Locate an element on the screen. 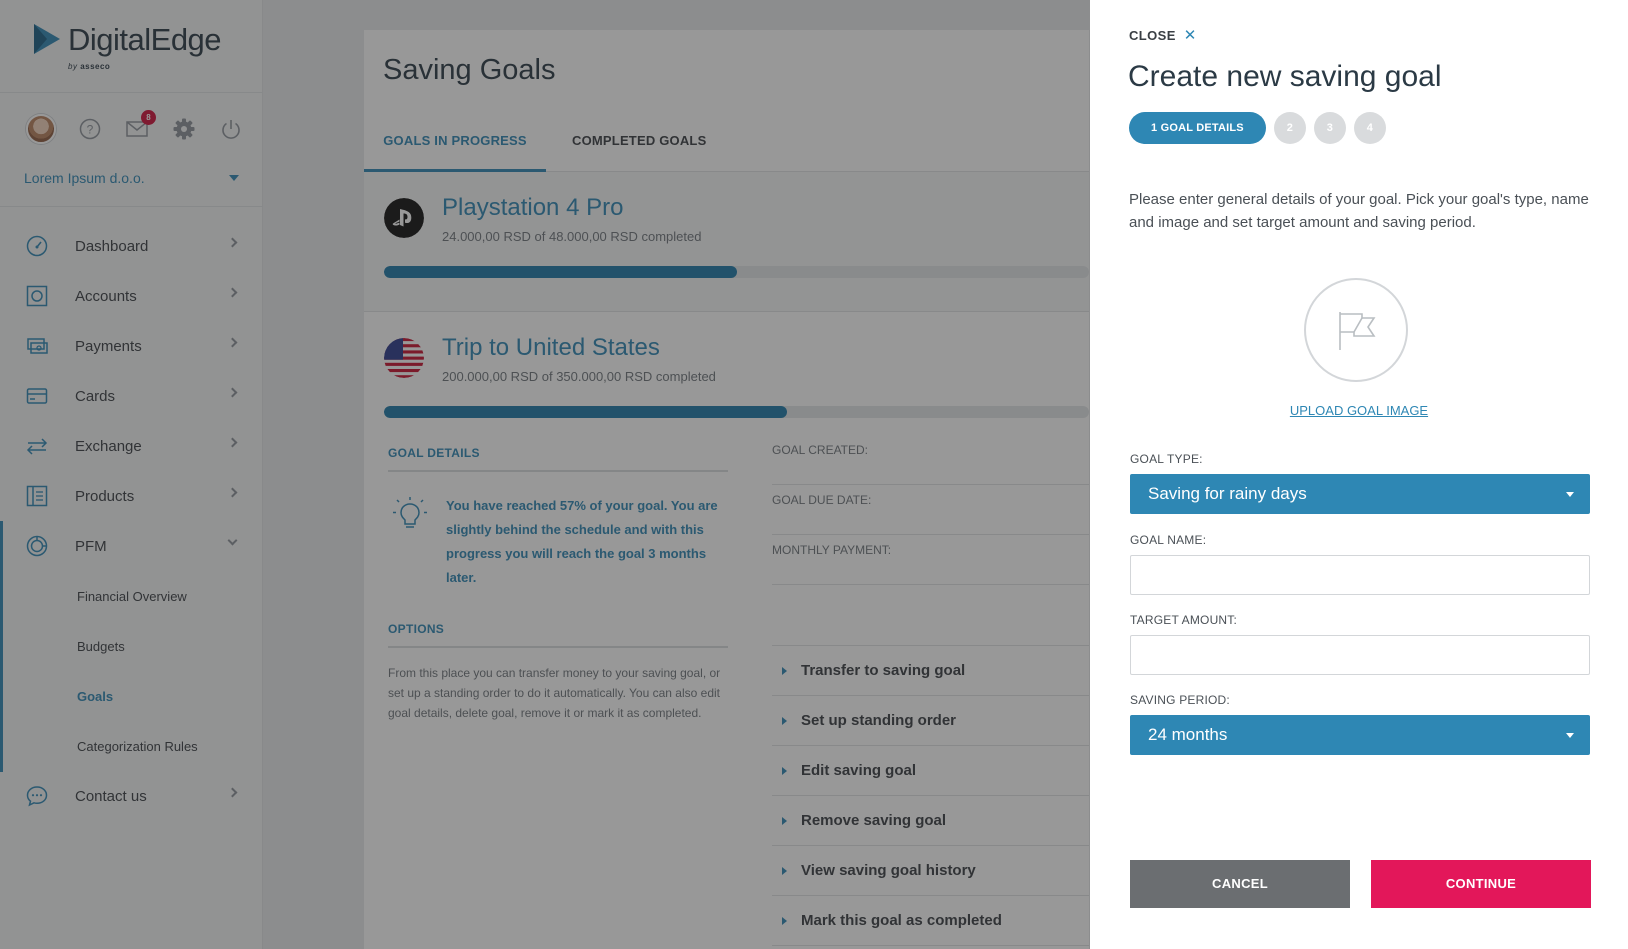 This screenshot has width=1628, height=949. cancel-button: CANCEL is located at coordinates (1240, 884).